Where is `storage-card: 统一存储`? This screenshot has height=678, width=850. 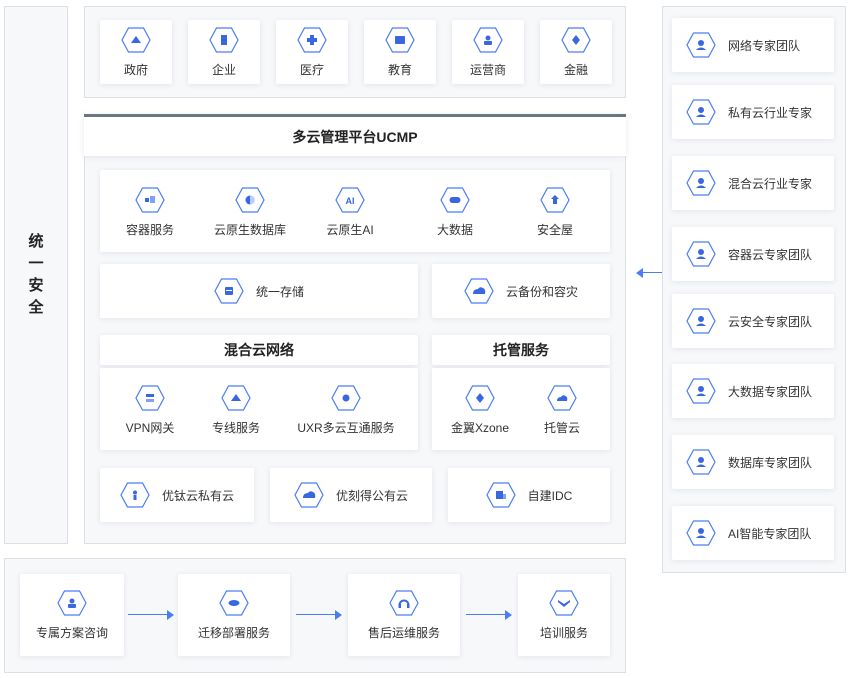 storage-card: 统一存储 is located at coordinates (259, 291).